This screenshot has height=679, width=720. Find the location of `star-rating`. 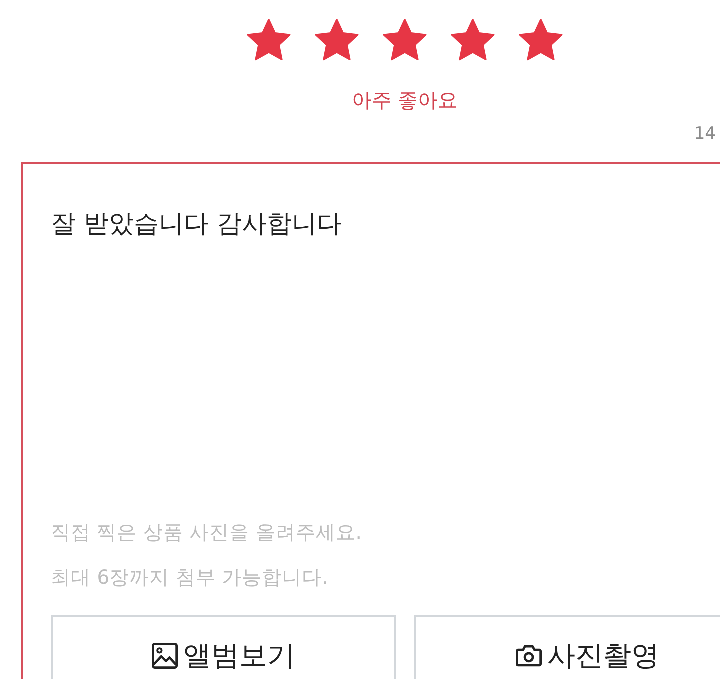

star-rating is located at coordinates (405, 40).